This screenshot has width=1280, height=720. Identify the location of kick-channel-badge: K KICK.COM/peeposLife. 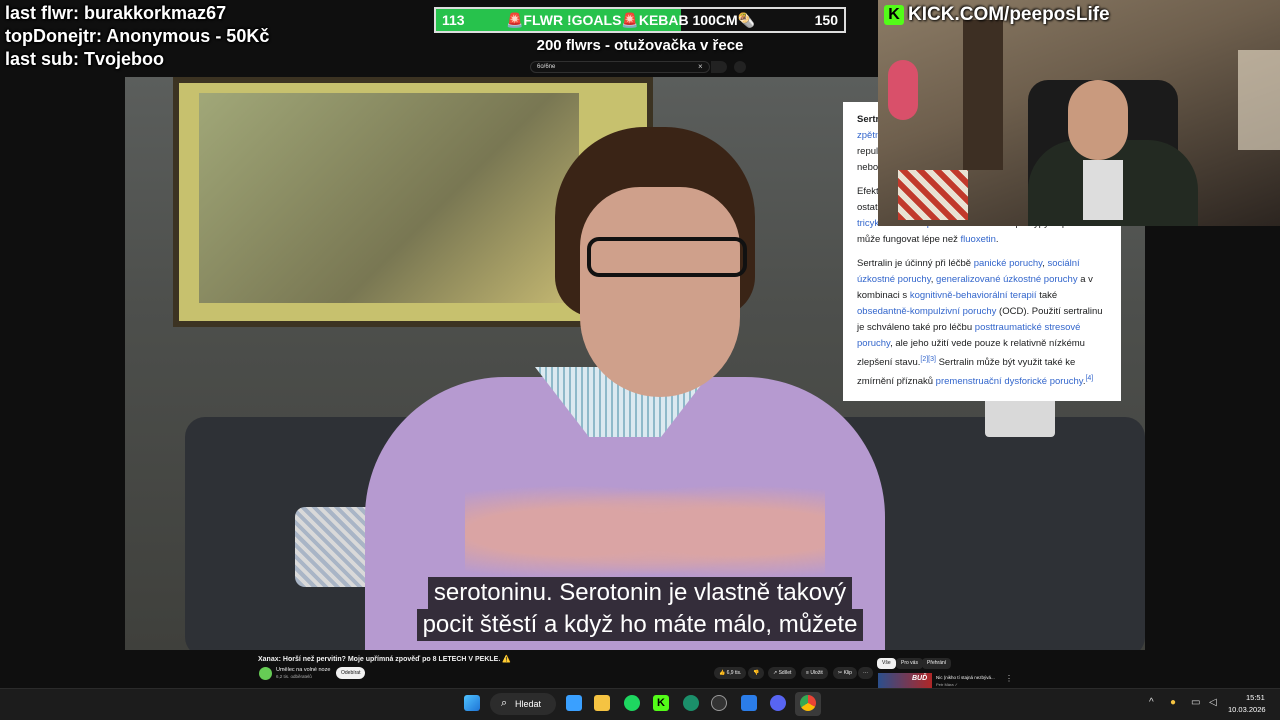
(997, 15).